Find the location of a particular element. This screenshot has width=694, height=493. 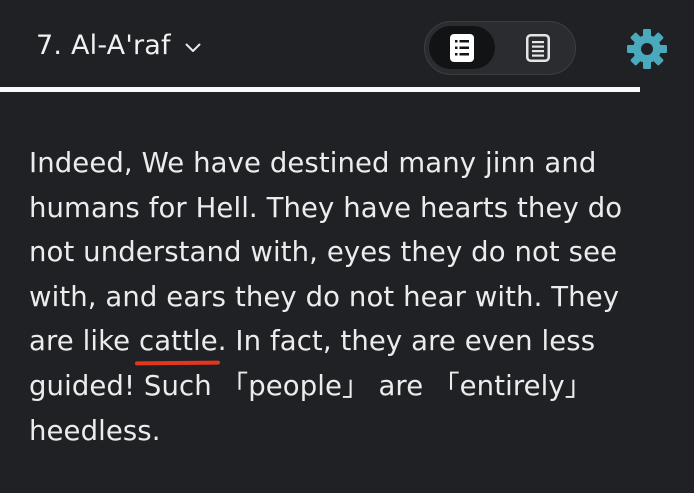

view-mode-toggle is located at coordinates (500, 48).